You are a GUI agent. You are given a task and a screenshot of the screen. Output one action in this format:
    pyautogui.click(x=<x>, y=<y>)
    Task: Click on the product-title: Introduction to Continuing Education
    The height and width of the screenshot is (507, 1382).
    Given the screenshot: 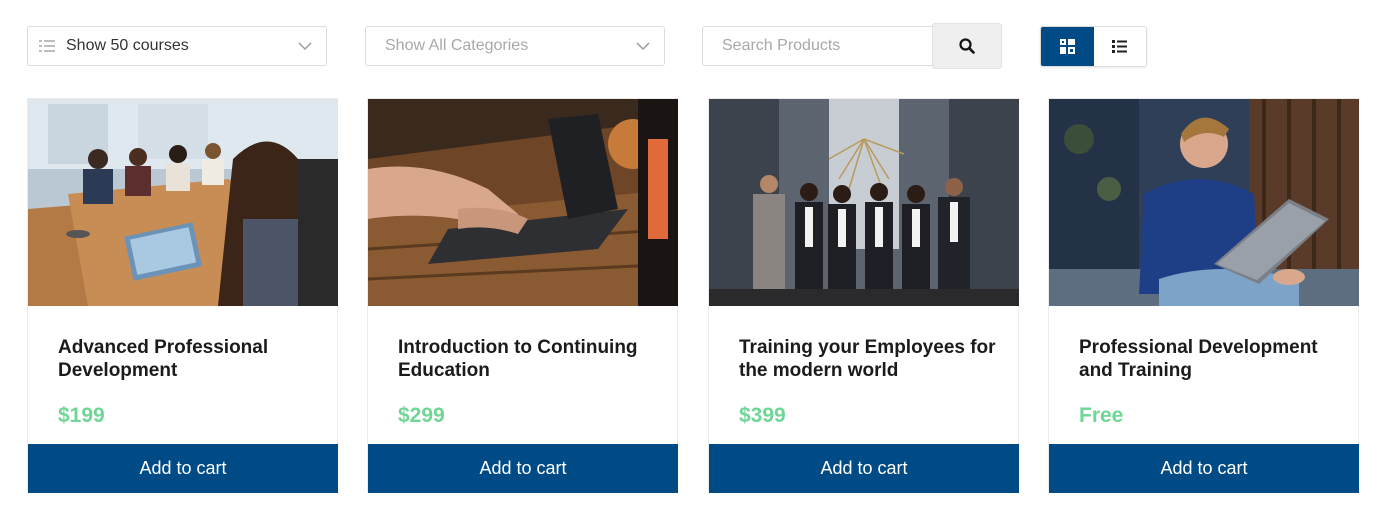 What is the action you would take?
    pyautogui.click(x=528, y=359)
    